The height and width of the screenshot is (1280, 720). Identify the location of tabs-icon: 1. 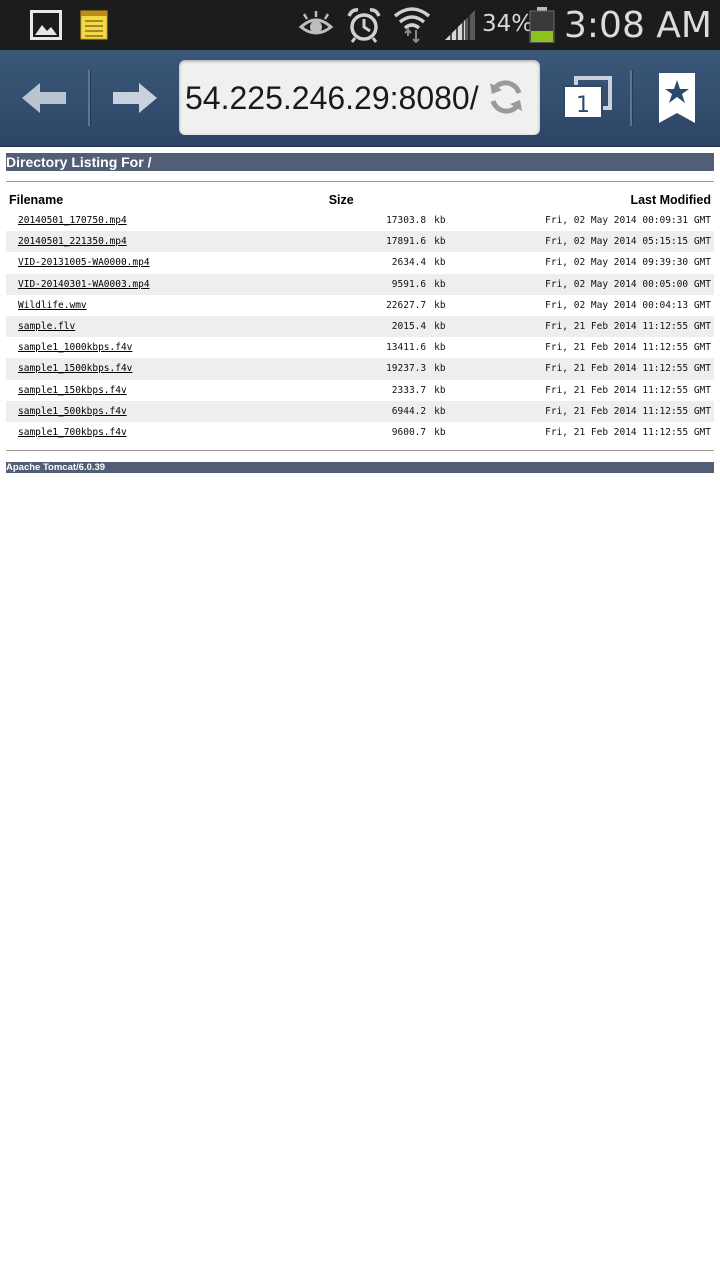
(587, 97).